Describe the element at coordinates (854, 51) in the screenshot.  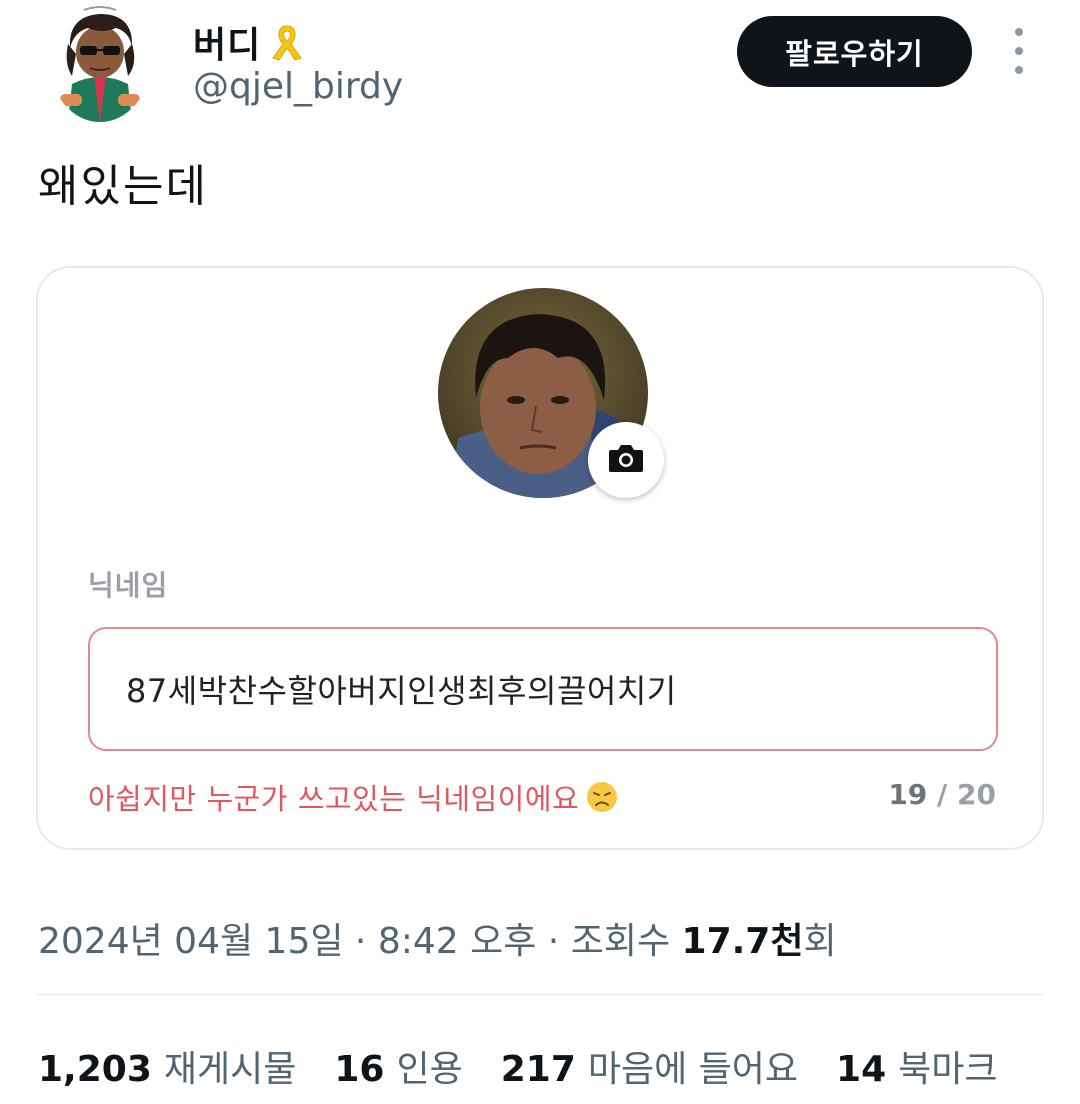
I see `follow-button: 팔로우하기` at that location.